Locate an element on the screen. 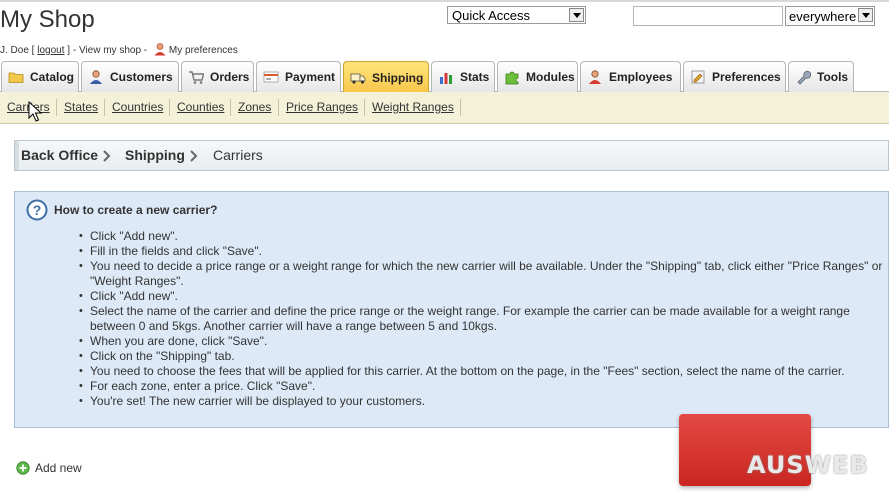  tab-shipping: Shipping is located at coordinates (386, 77).